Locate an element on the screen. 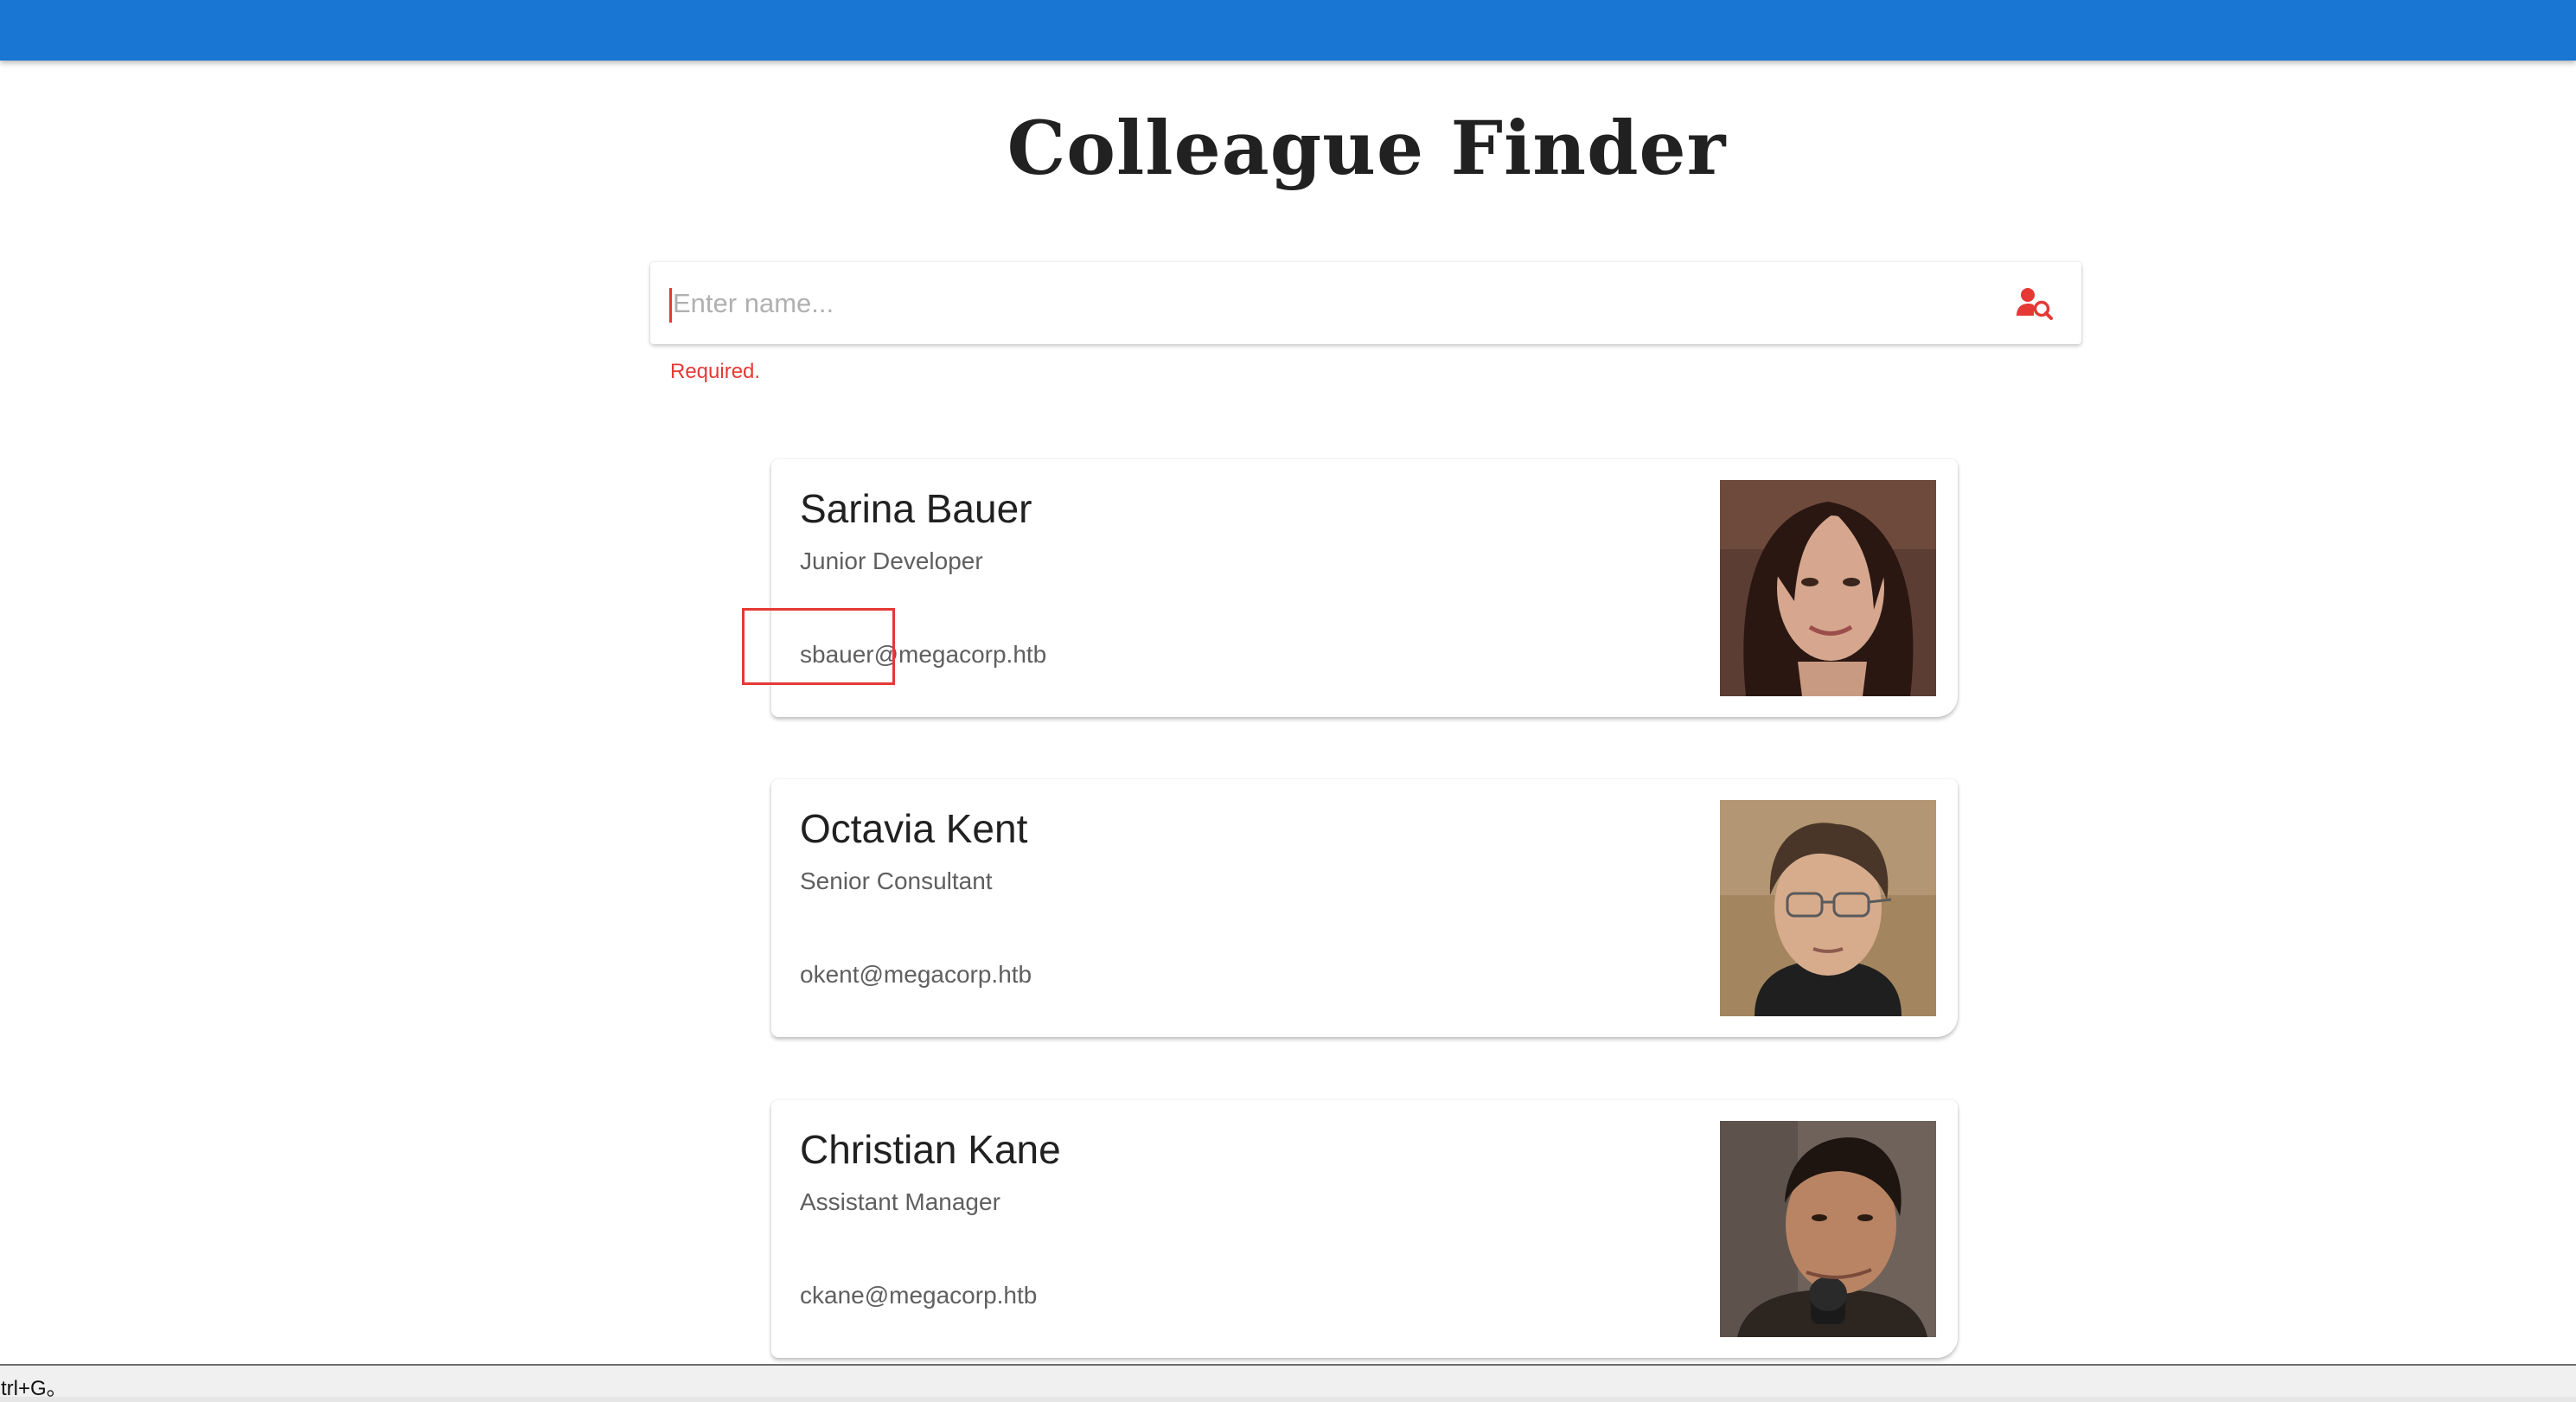 This screenshot has width=2576, height=1402. highlight-annotation-box is located at coordinates (819, 646).